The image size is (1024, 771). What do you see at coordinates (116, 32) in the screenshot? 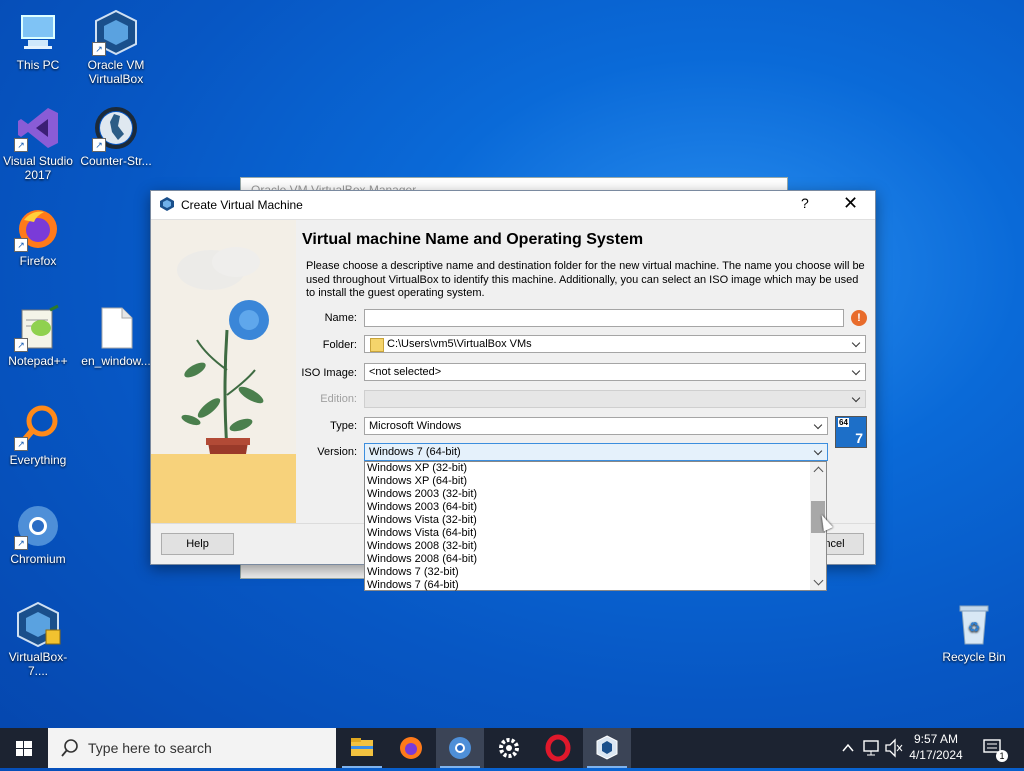
I see `virtualbox-icon: ↗` at bounding box center [116, 32].